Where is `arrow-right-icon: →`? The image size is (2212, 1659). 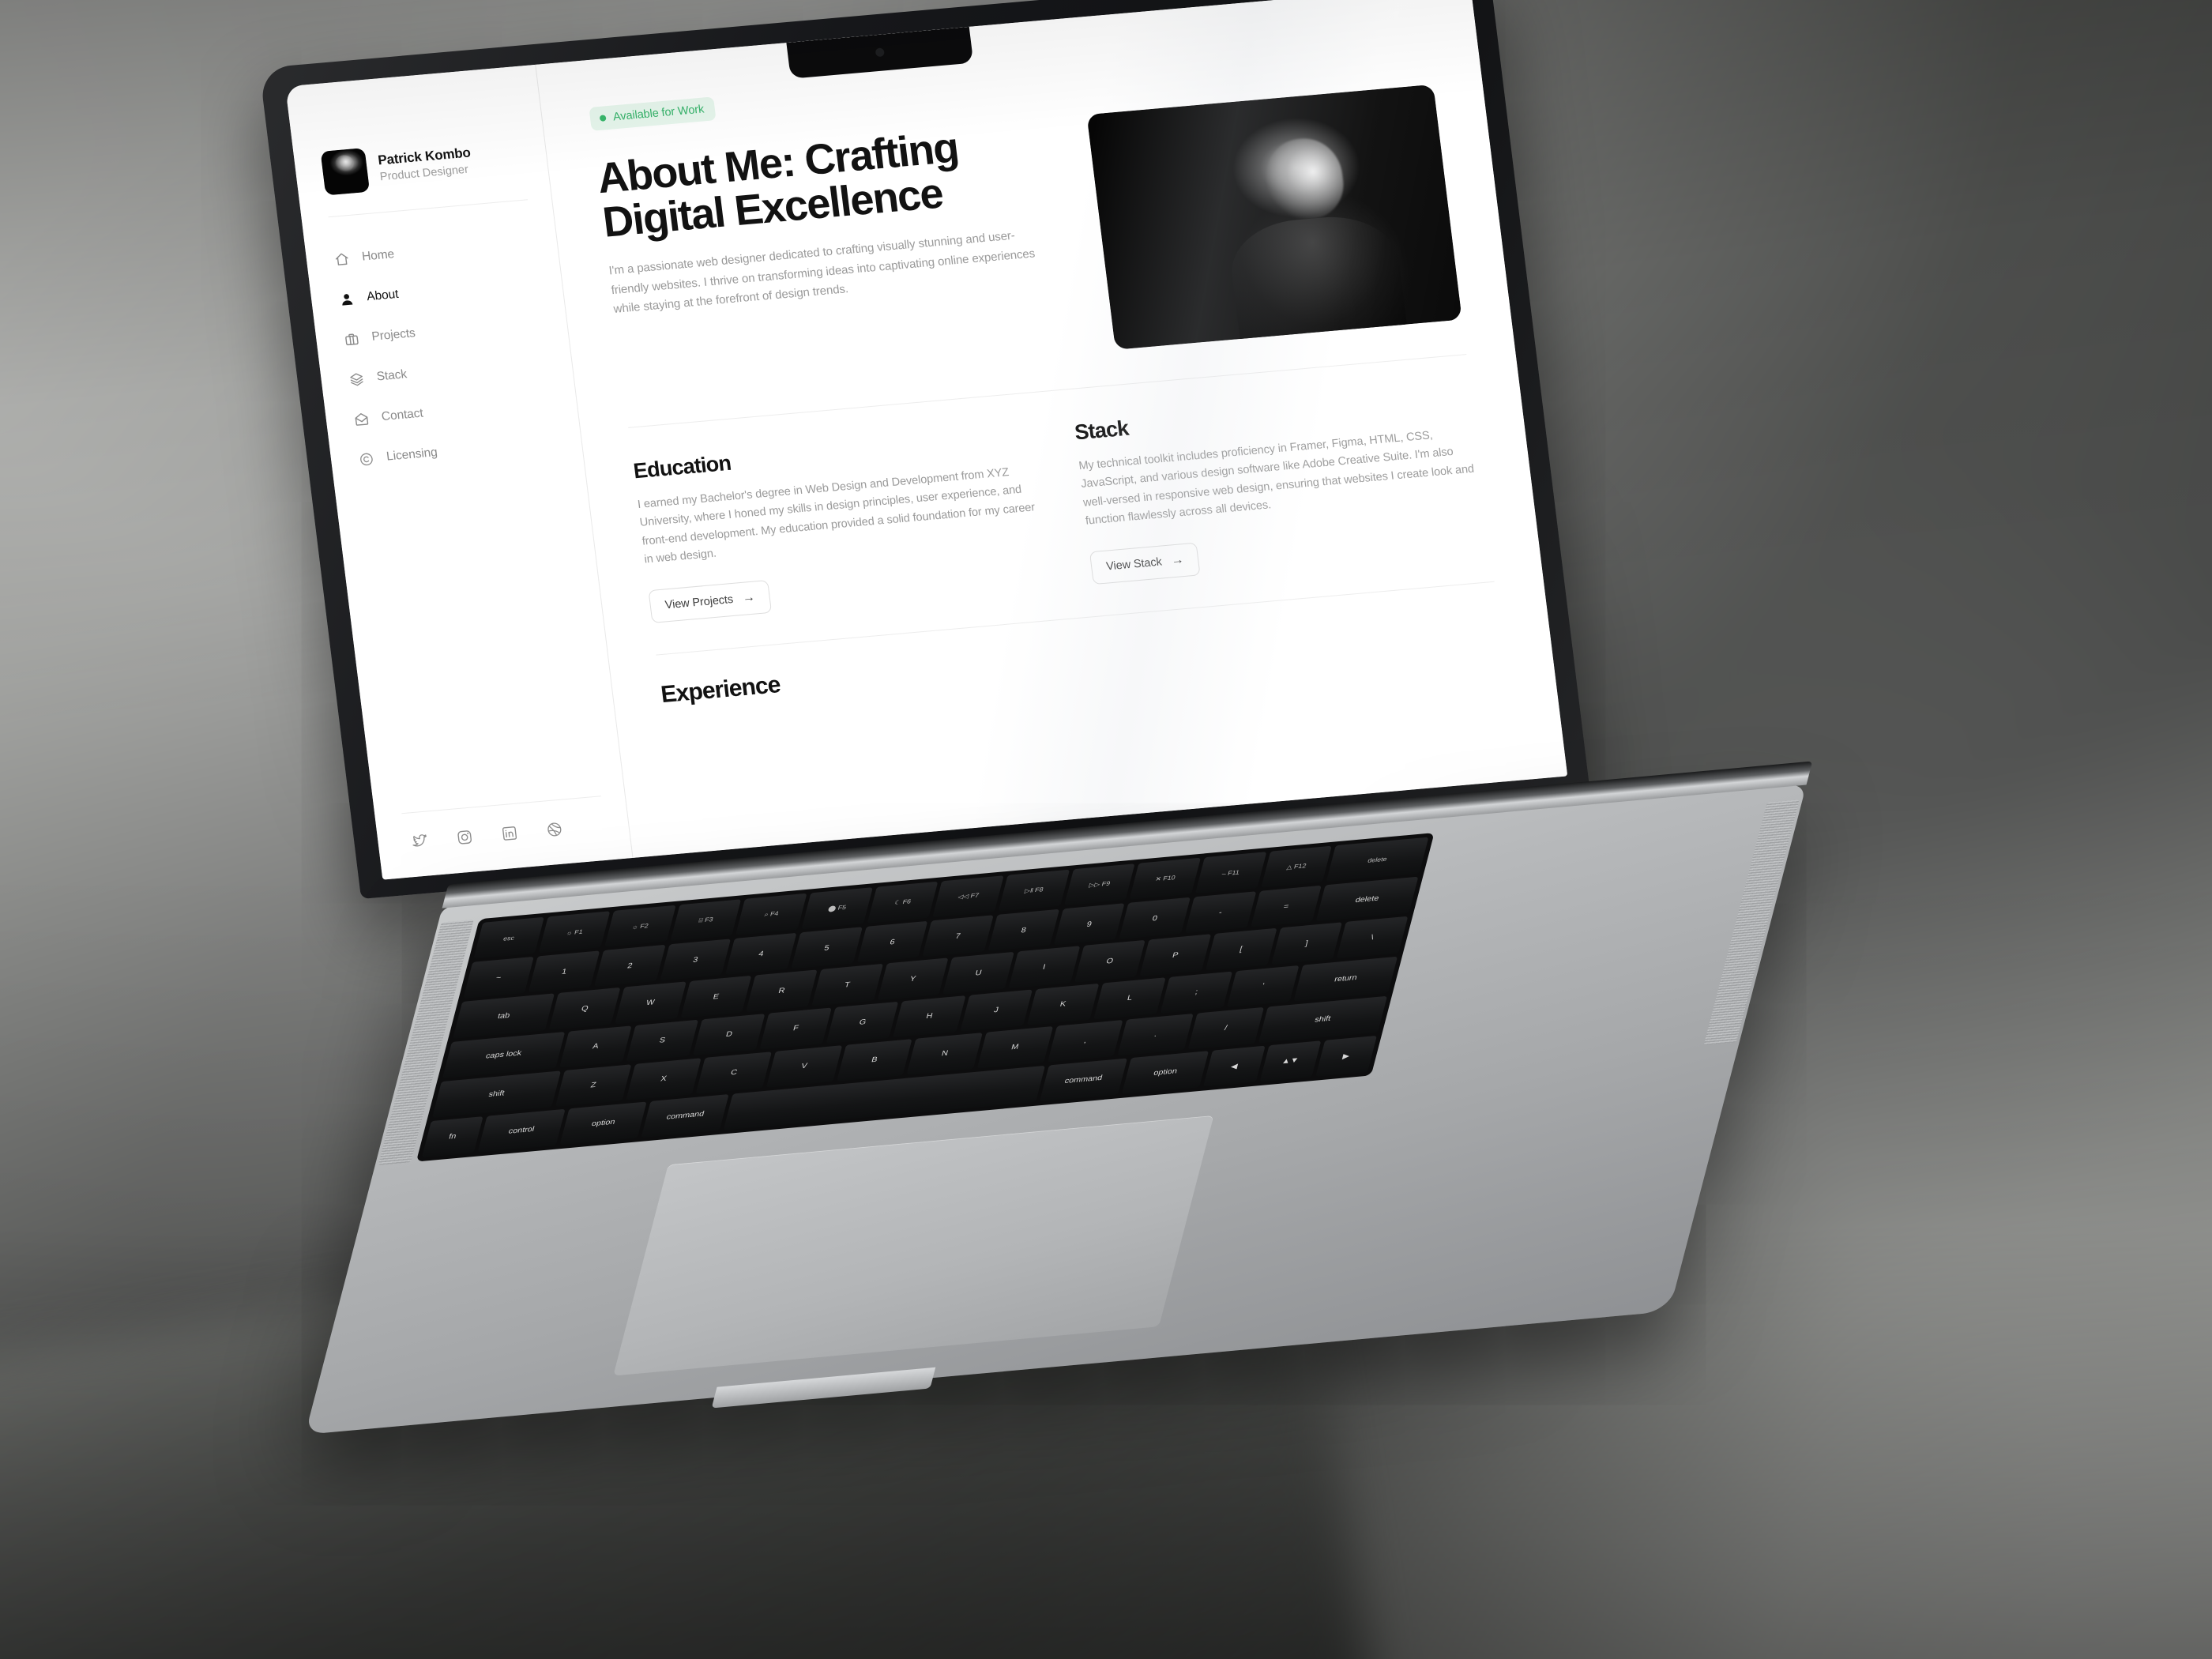
arrow-right-icon: → is located at coordinates (749, 598).